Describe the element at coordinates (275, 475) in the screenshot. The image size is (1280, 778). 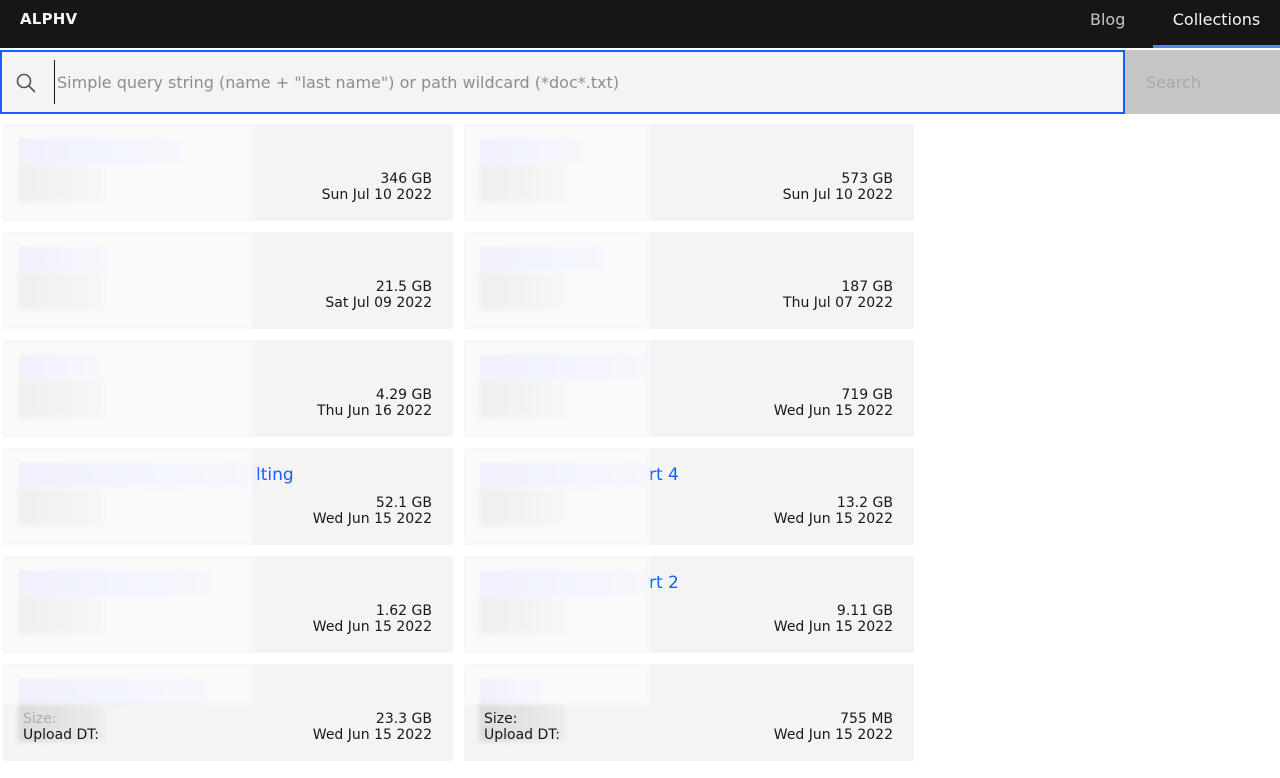
I see `collection-title-text: lting` at that location.